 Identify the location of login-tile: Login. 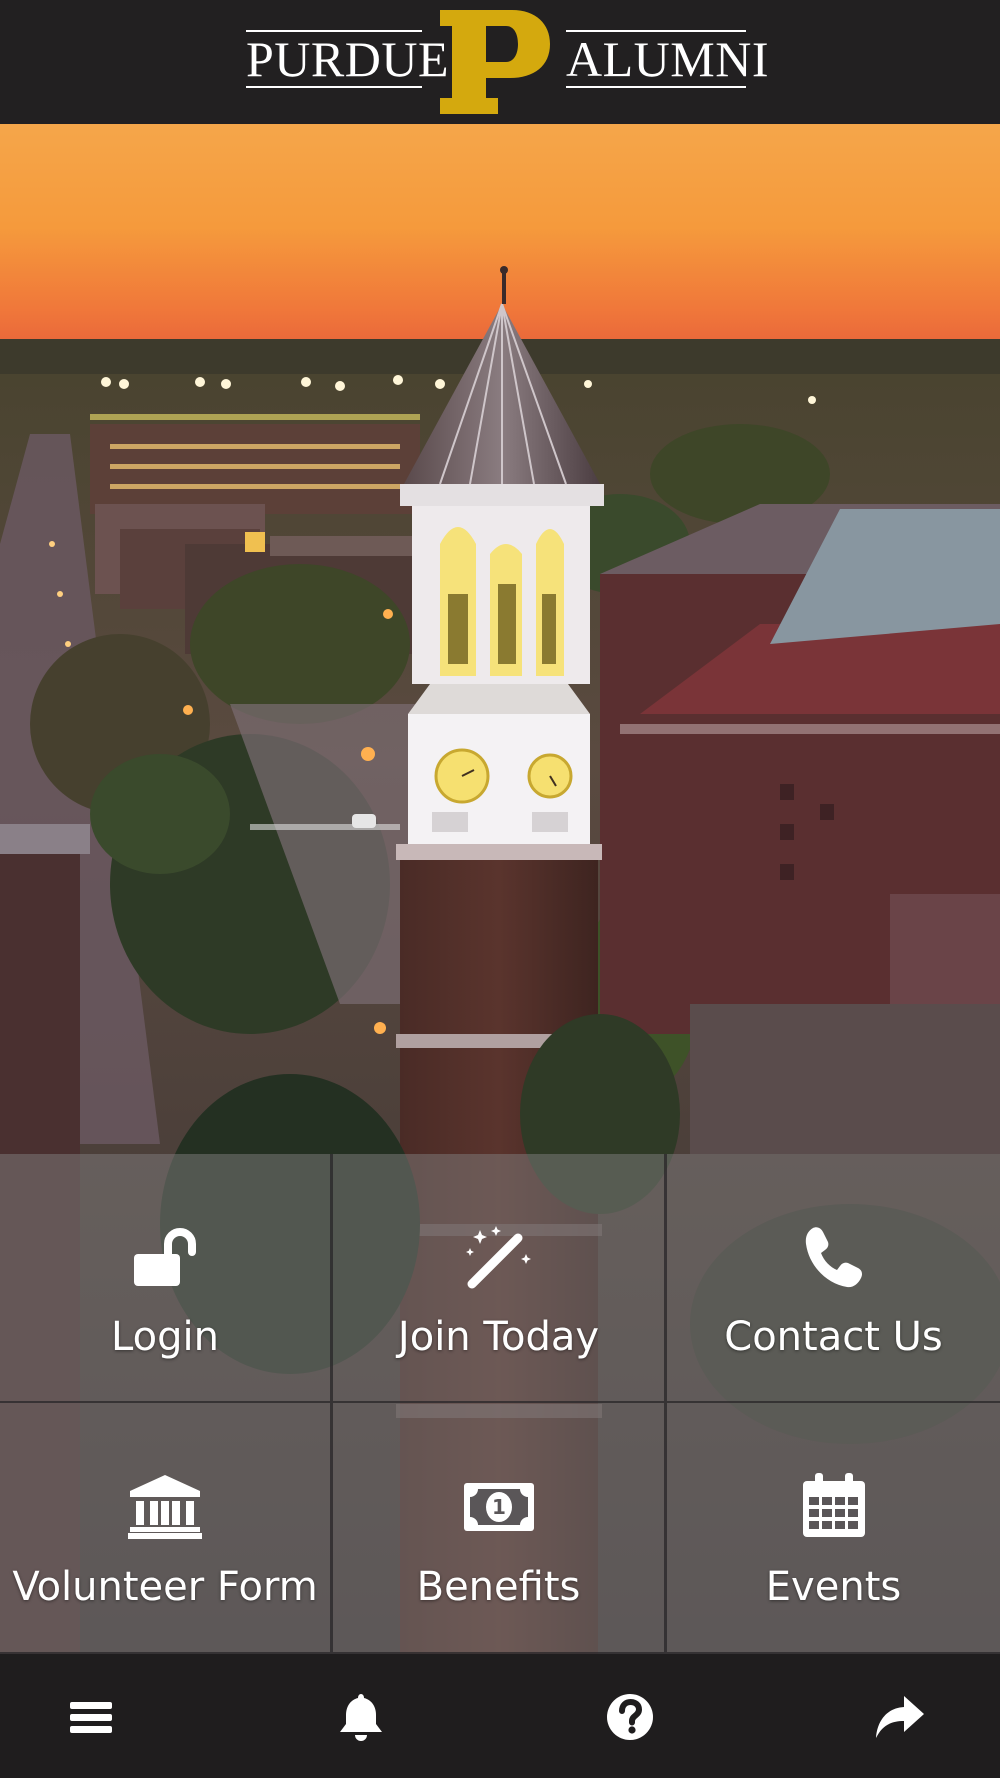
(166, 1278).